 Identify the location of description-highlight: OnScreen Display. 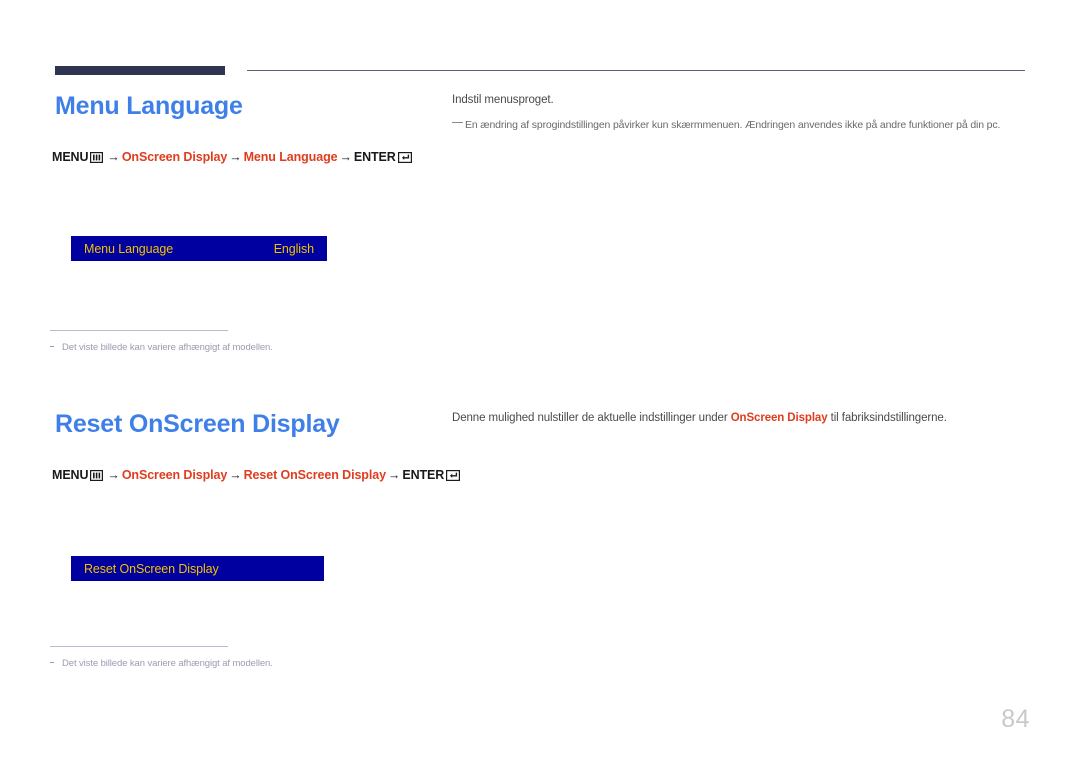
(779, 418).